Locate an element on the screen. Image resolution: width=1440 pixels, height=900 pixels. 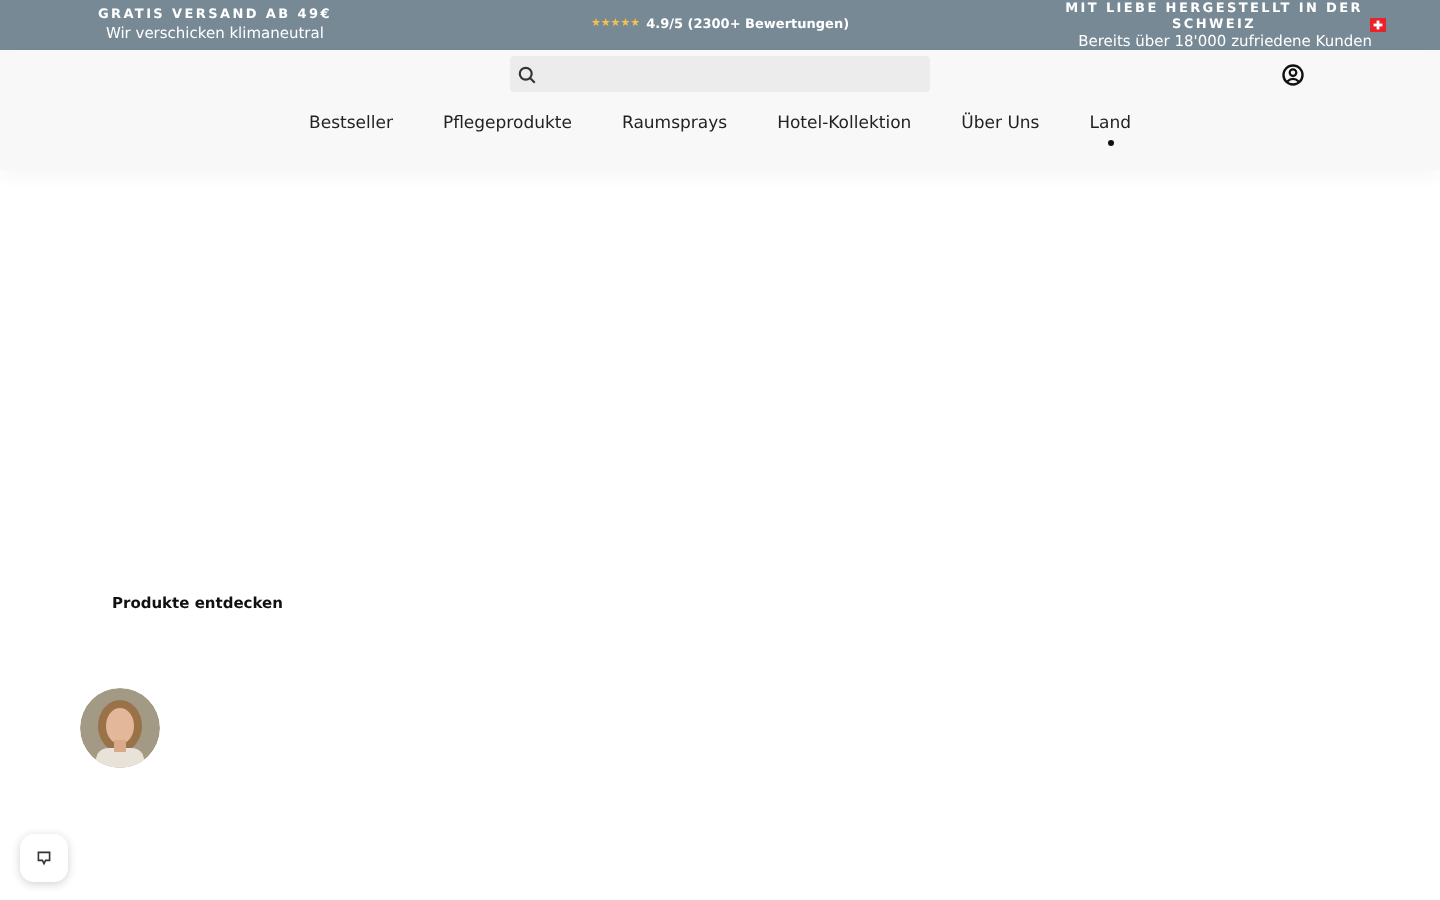
chat-bubble-icon is located at coordinates (44, 858).